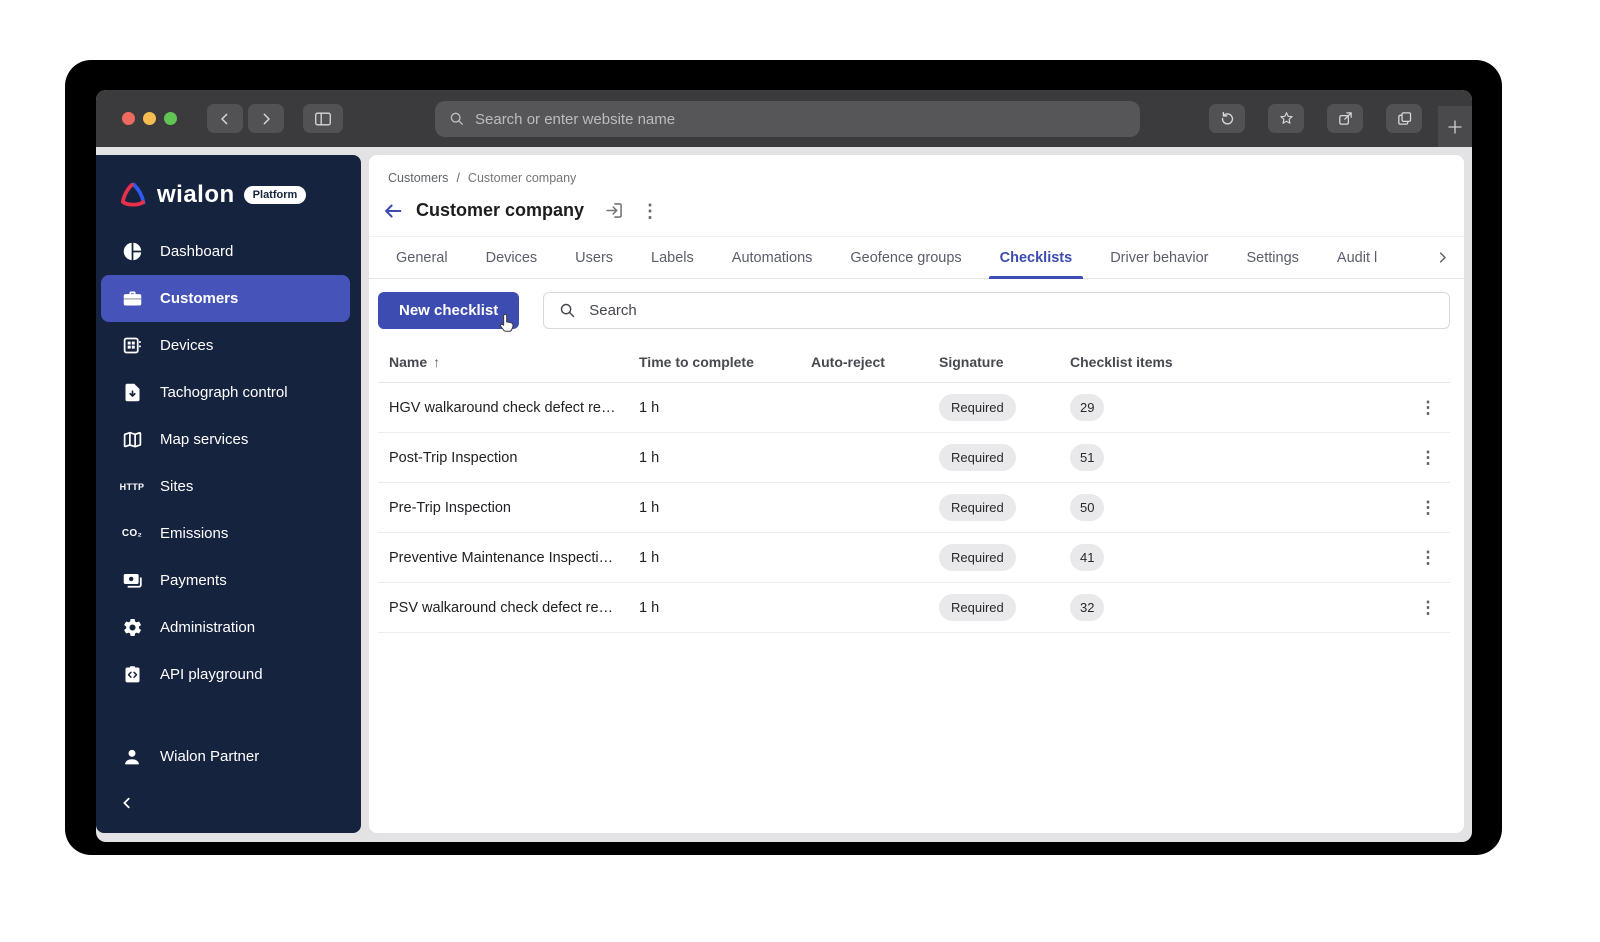 The image size is (1600, 942). I want to click on open-external-icon, so click(1345, 118).